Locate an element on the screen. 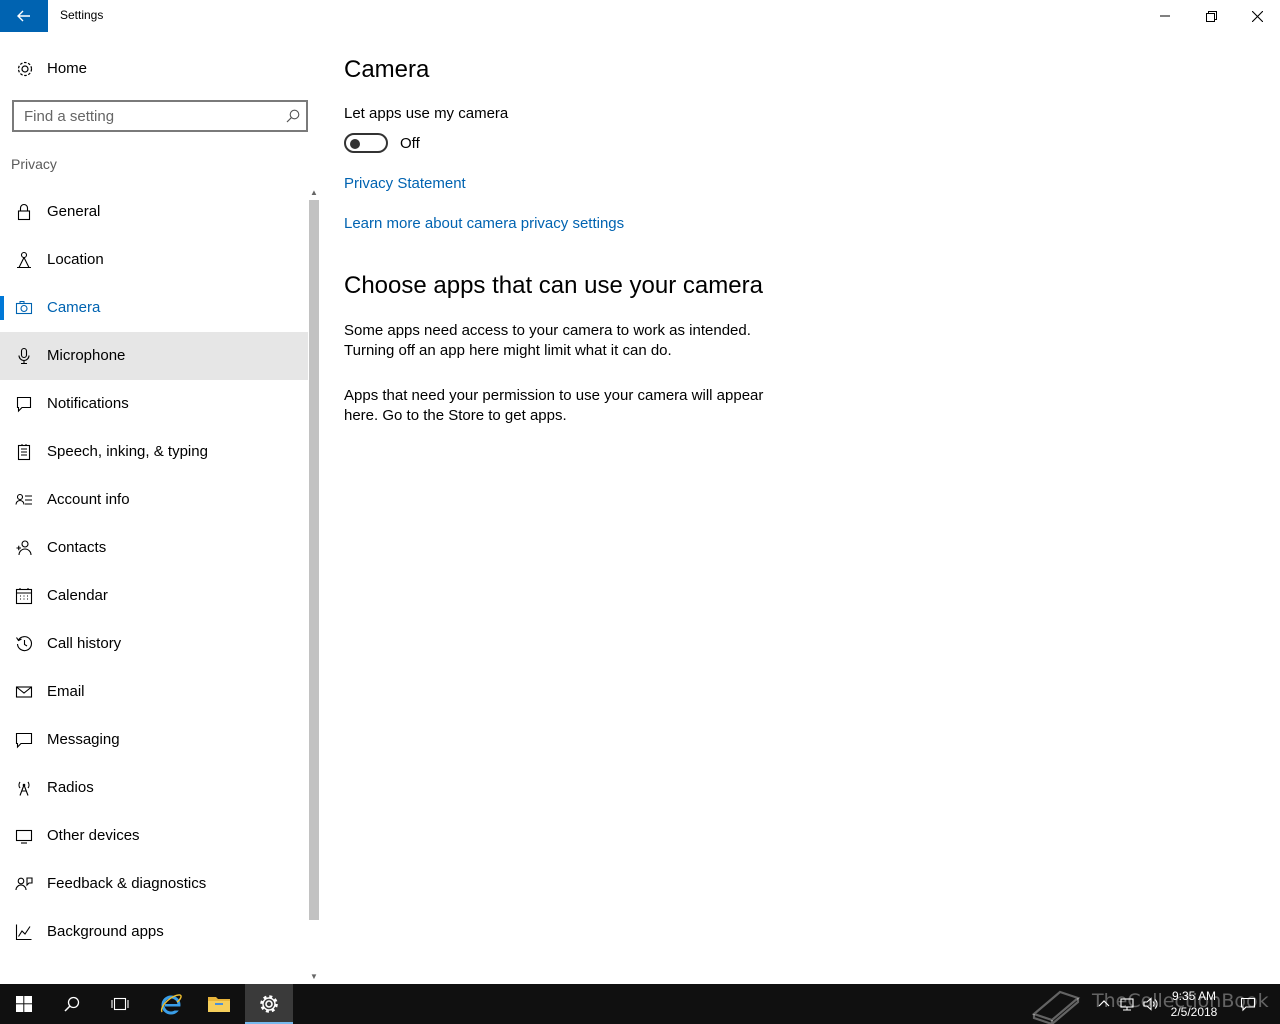 This screenshot has height=1024, width=1280. task-view-button is located at coordinates (120, 1004).